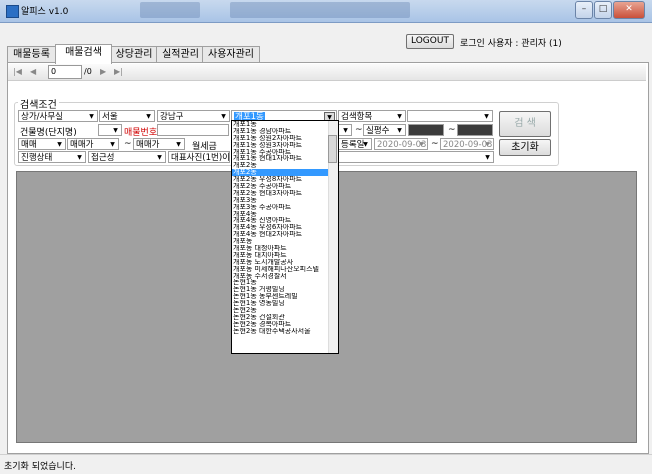 The image size is (652, 474). I want to click on dropdown-item: 논현1동 동부센트레빌, so click(285, 296).